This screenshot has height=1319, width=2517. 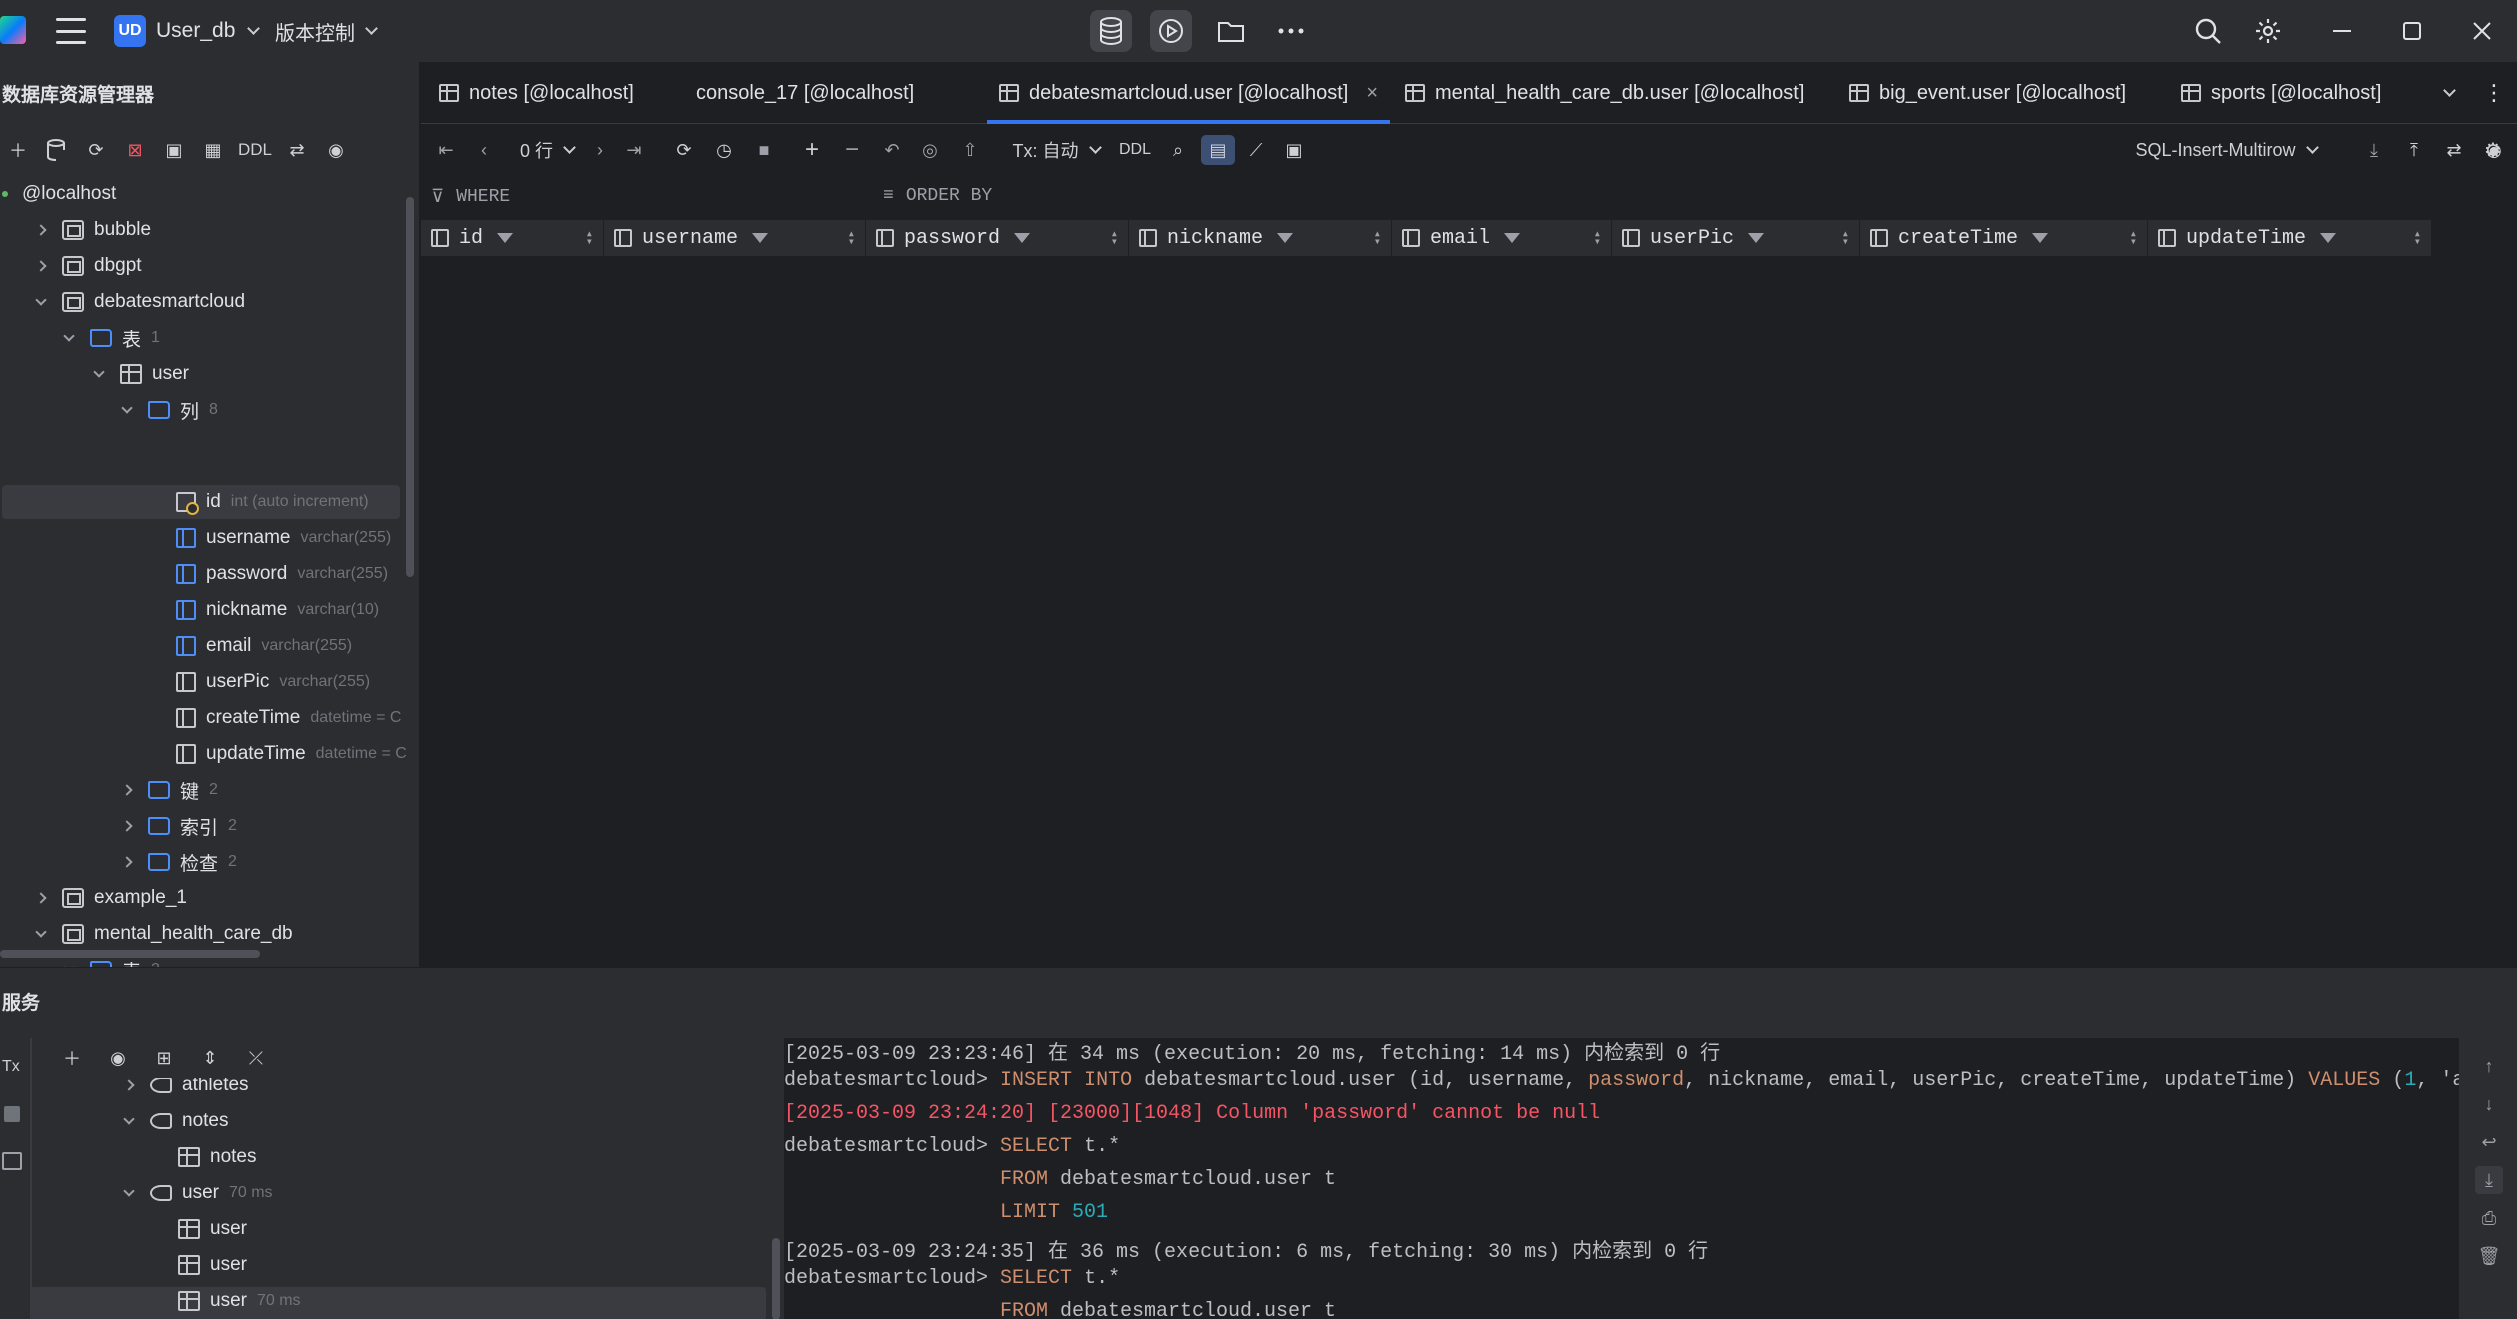 What do you see at coordinates (764, 150) in the screenshot?
I see `stop-icon: ■` at bounding box center [764, 150].